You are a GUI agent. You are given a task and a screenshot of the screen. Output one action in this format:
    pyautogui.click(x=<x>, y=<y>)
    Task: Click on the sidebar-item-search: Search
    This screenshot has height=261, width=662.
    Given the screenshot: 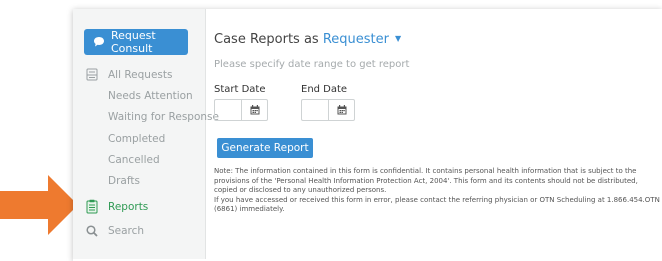 What is the action you would take?
    pyautogui.click(x=114, y=231)
    